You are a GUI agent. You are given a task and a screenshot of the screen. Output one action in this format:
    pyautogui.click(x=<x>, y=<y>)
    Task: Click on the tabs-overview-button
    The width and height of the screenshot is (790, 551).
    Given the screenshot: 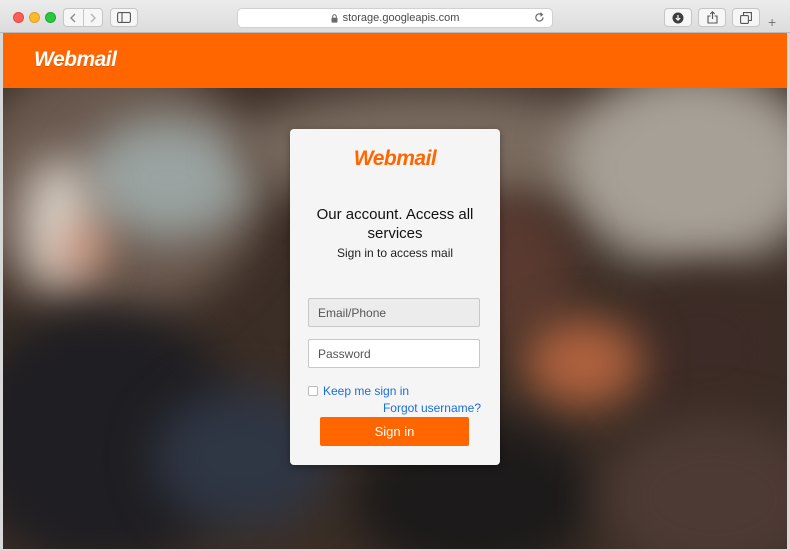 What is the action you would take?
    pyautogui.click(x=746, y=17)
    